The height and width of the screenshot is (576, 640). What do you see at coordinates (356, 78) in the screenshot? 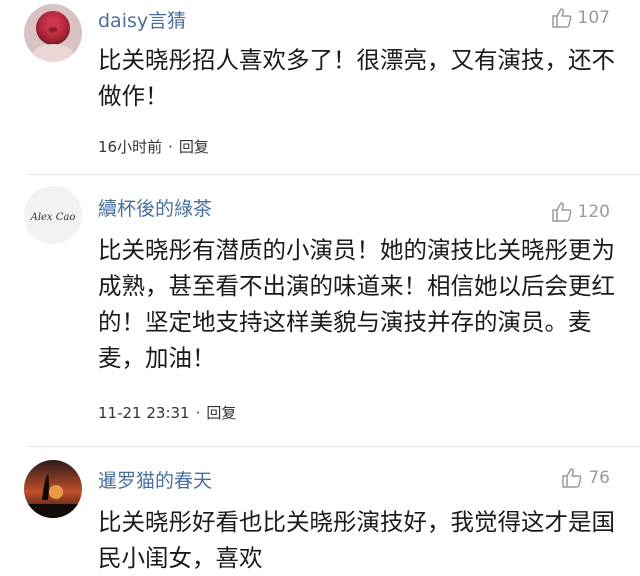
I see `comment-text: 比关晓彤招人喜欢多了！很漂亮，又有演技，还不做作！` at bounding box center [356, 78].